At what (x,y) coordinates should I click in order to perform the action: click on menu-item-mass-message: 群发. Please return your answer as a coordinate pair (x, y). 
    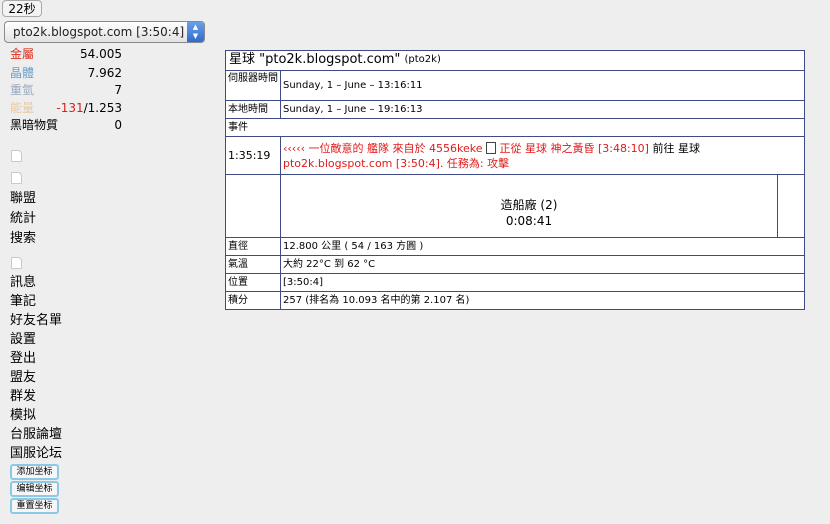
    Looking at the image, I should click on (23, 396).